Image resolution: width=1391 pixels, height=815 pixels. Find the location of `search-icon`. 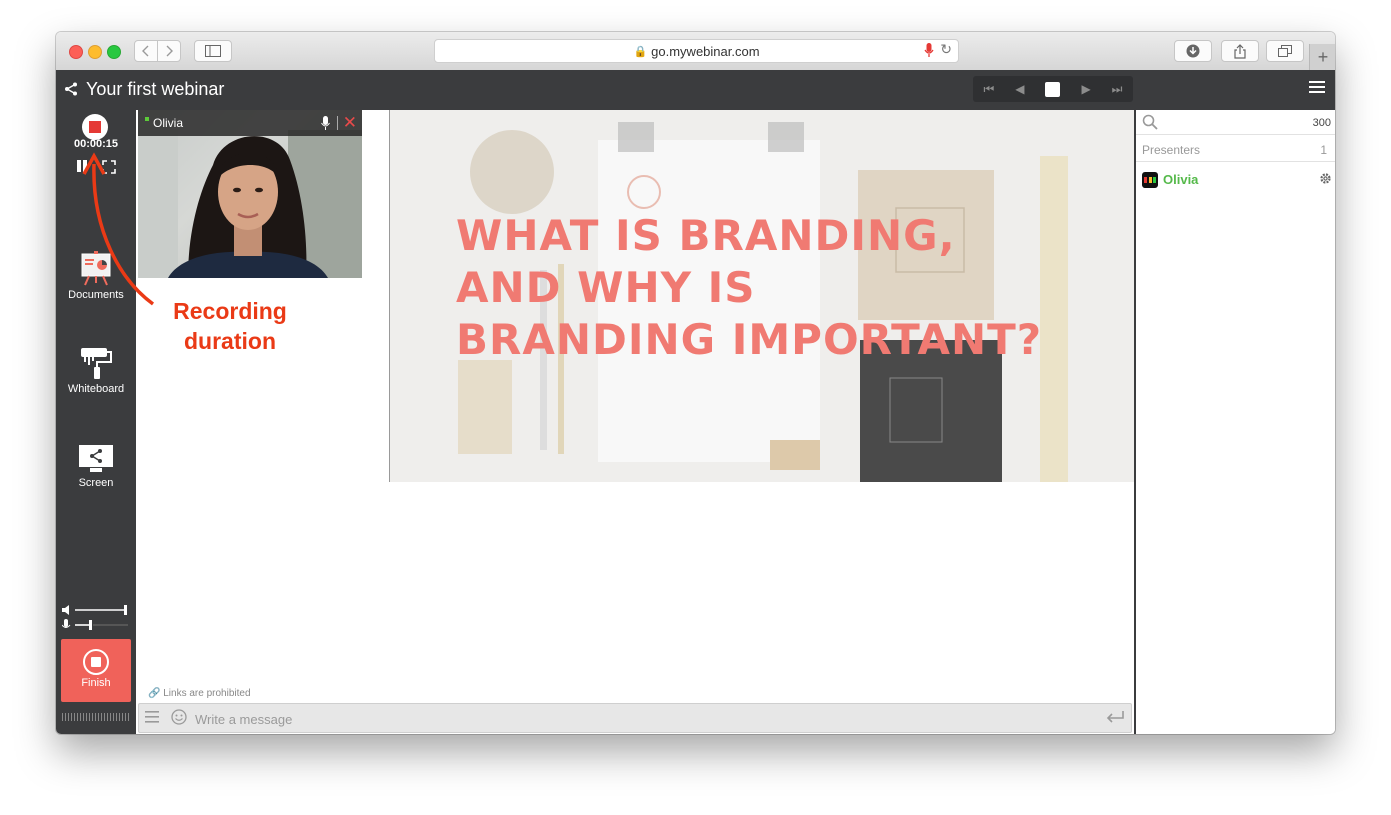

search-icon is located at coordinates (1150, 122).